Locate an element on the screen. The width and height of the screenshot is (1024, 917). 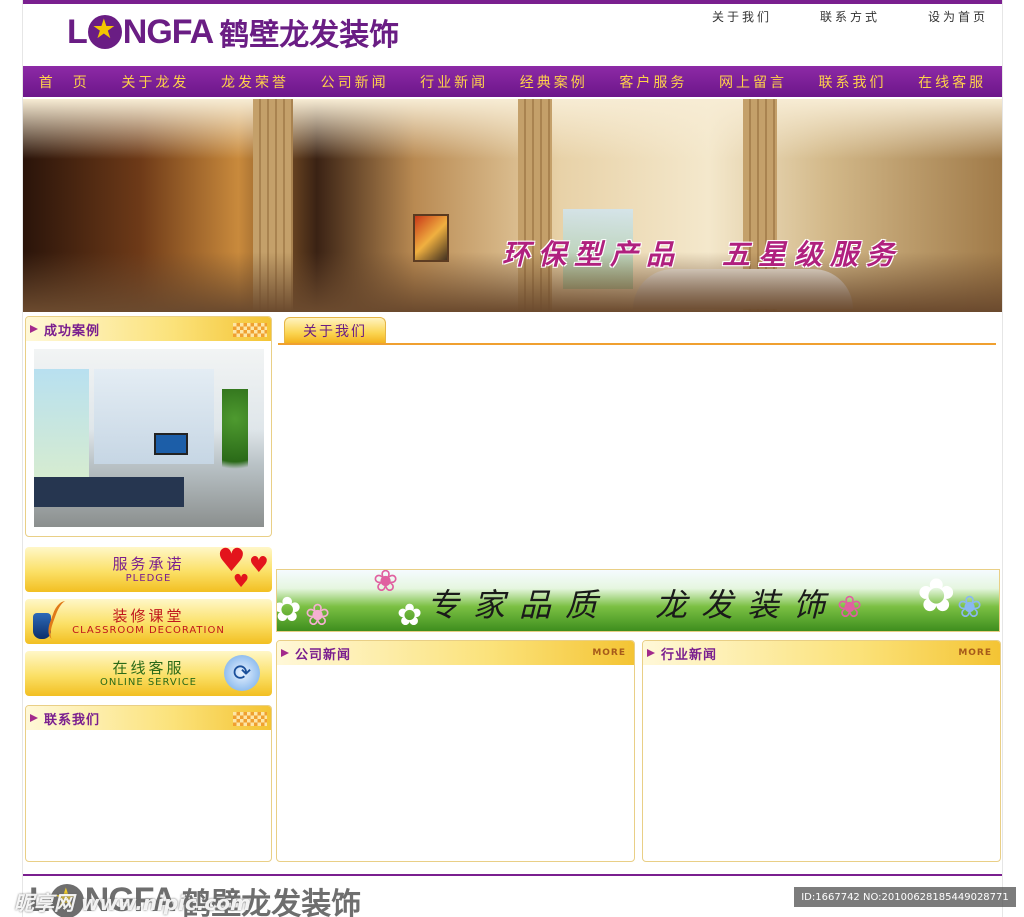
flower-banner-slogan: 专家品质 龙发装饰 is located at coordinates (633, 603).